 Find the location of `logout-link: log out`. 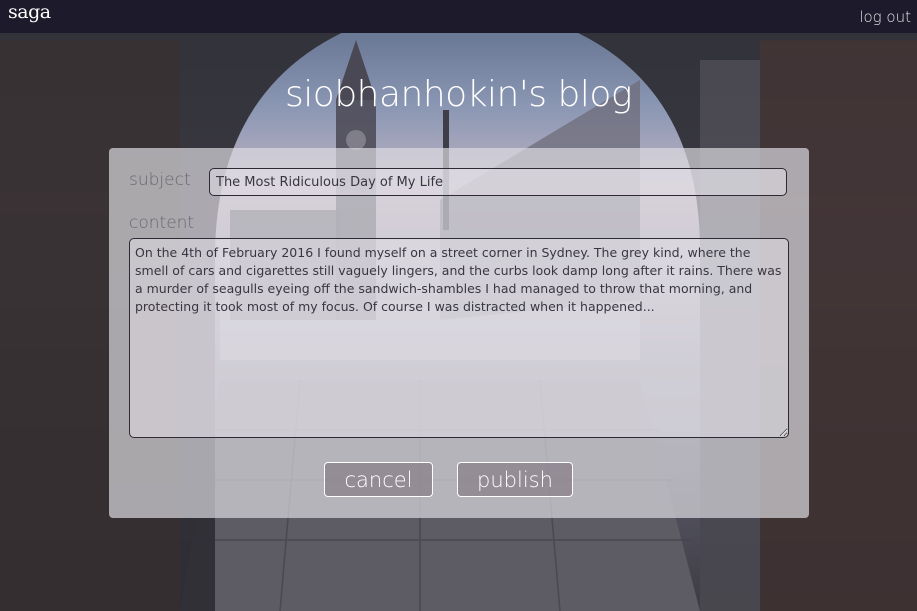

logout-link: log out is located at coordinates (885, 17).